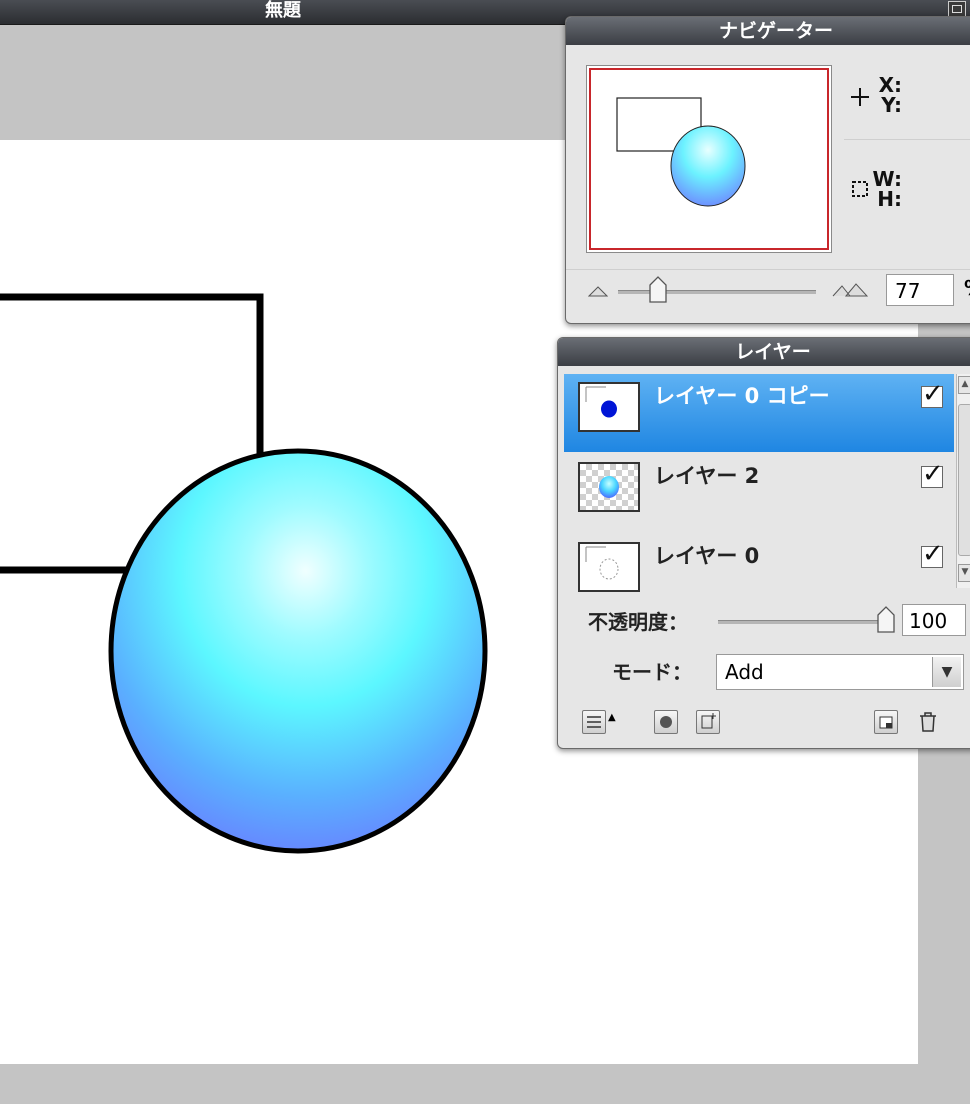 The width and height of the screenshot is (970, 1104). I want to click on new-layer-button, so click(886, 722).